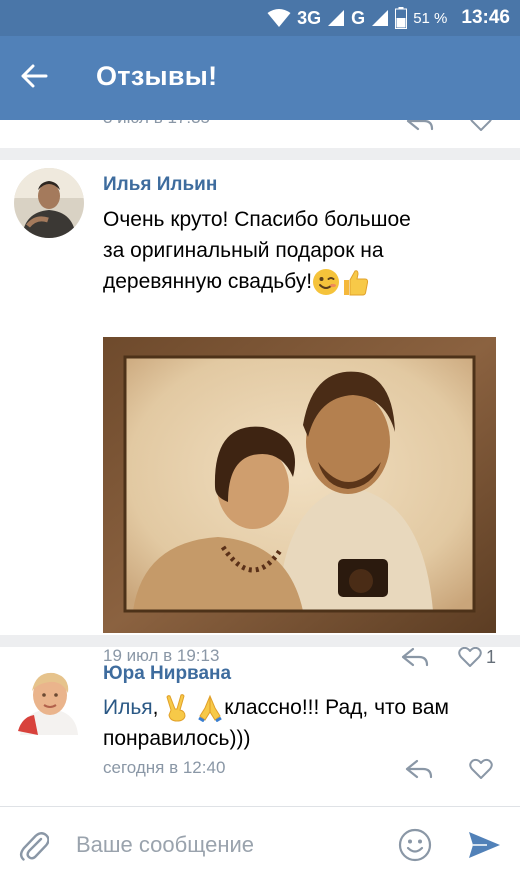  What do you see at coordinates (176, 708) in the screenshot?
I see `victory-hand-icon` at bounding box center [176, 708].